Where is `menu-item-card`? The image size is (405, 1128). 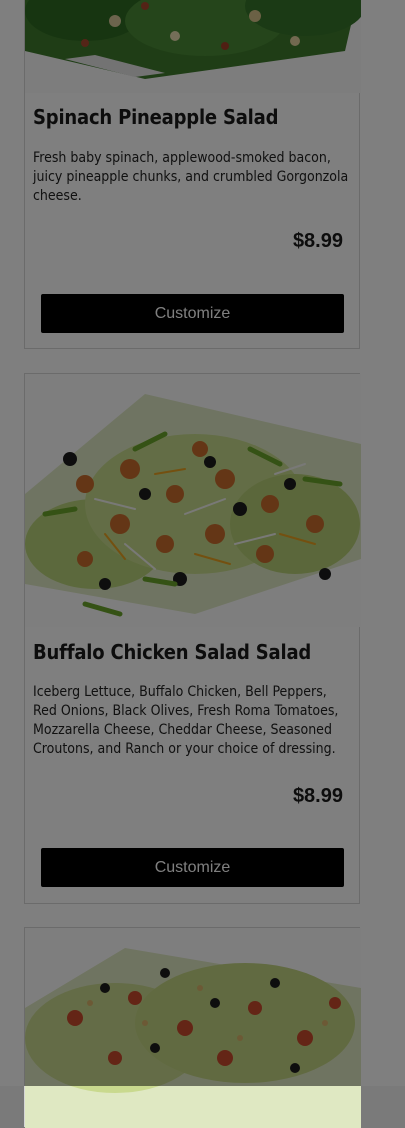 menu-item-card is located at coordinates (192, 1027).